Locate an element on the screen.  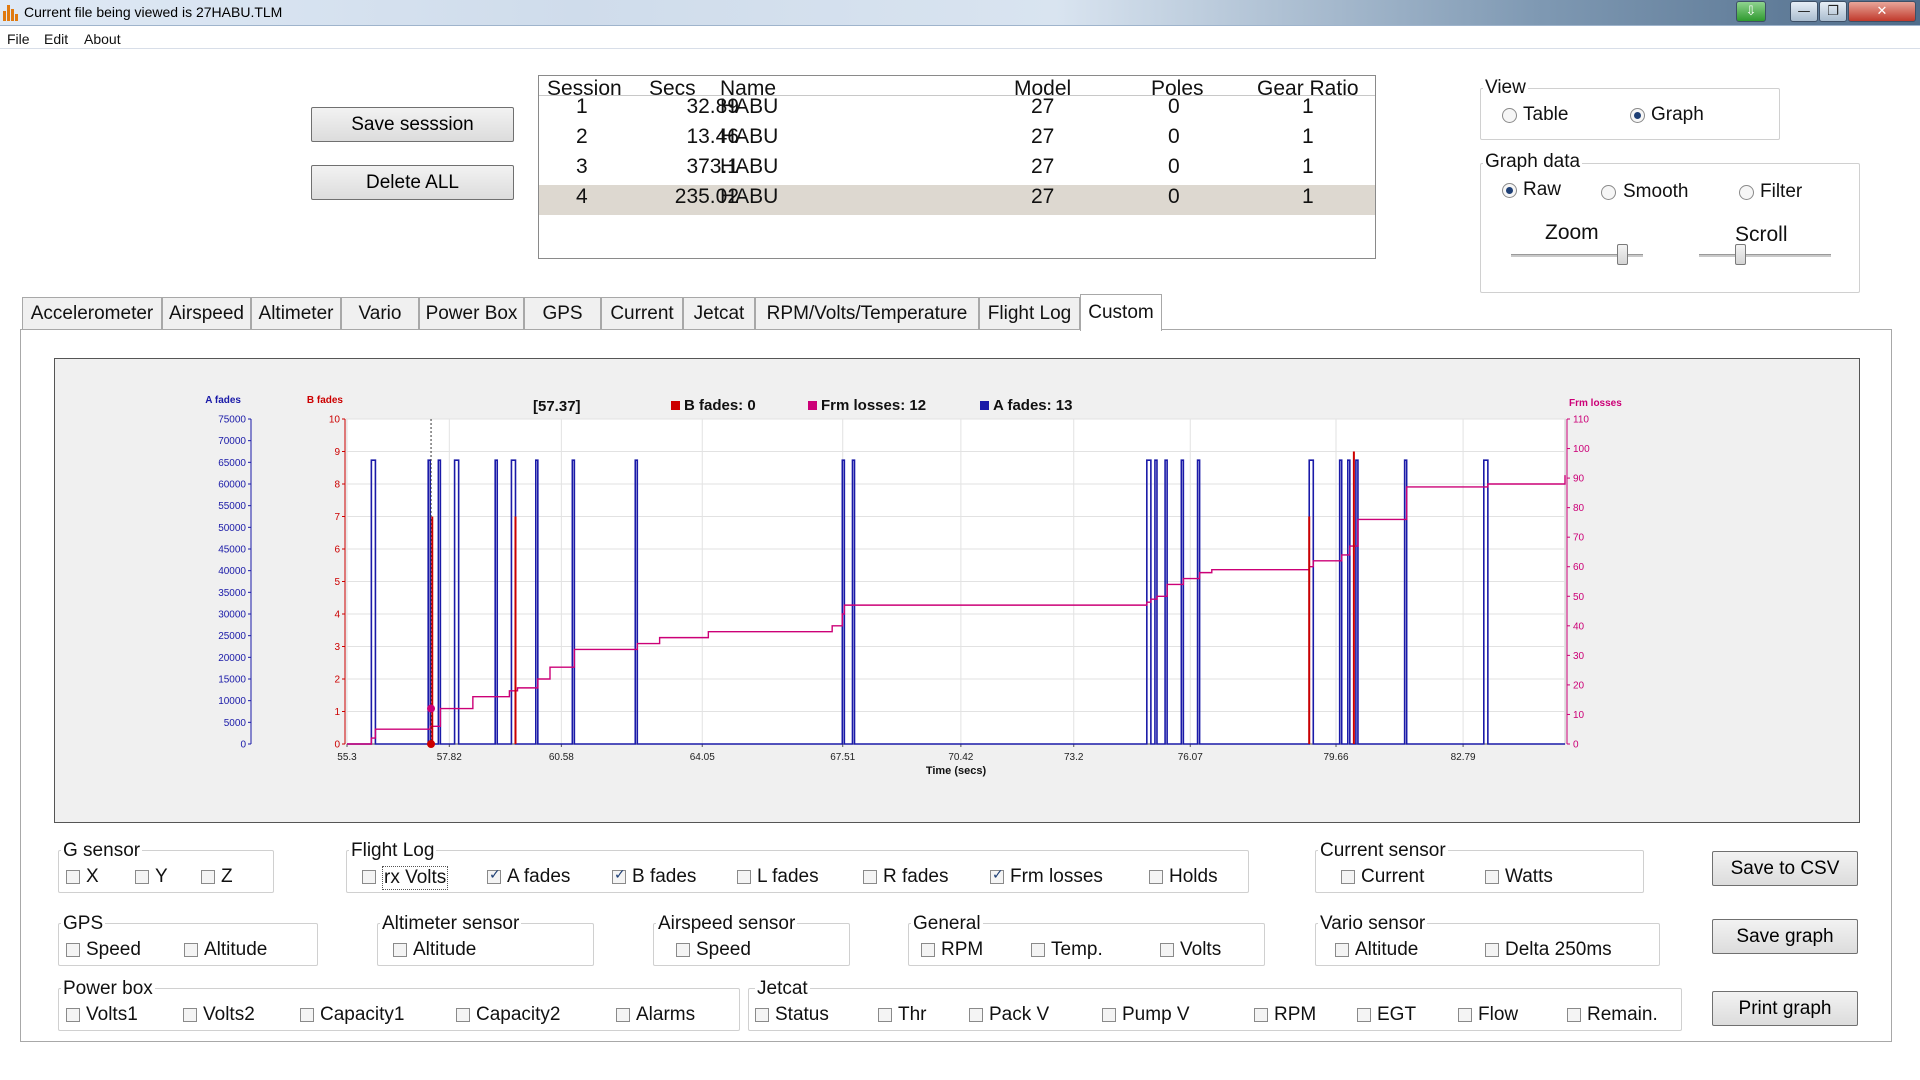
checkbox-status is located at coordinates (762, 1015).